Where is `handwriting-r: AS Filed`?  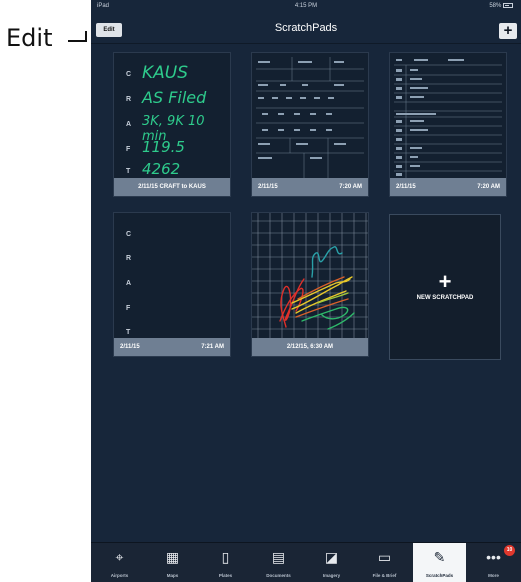 handwriting-r: AS Filed is located at coordinates (174, 97).